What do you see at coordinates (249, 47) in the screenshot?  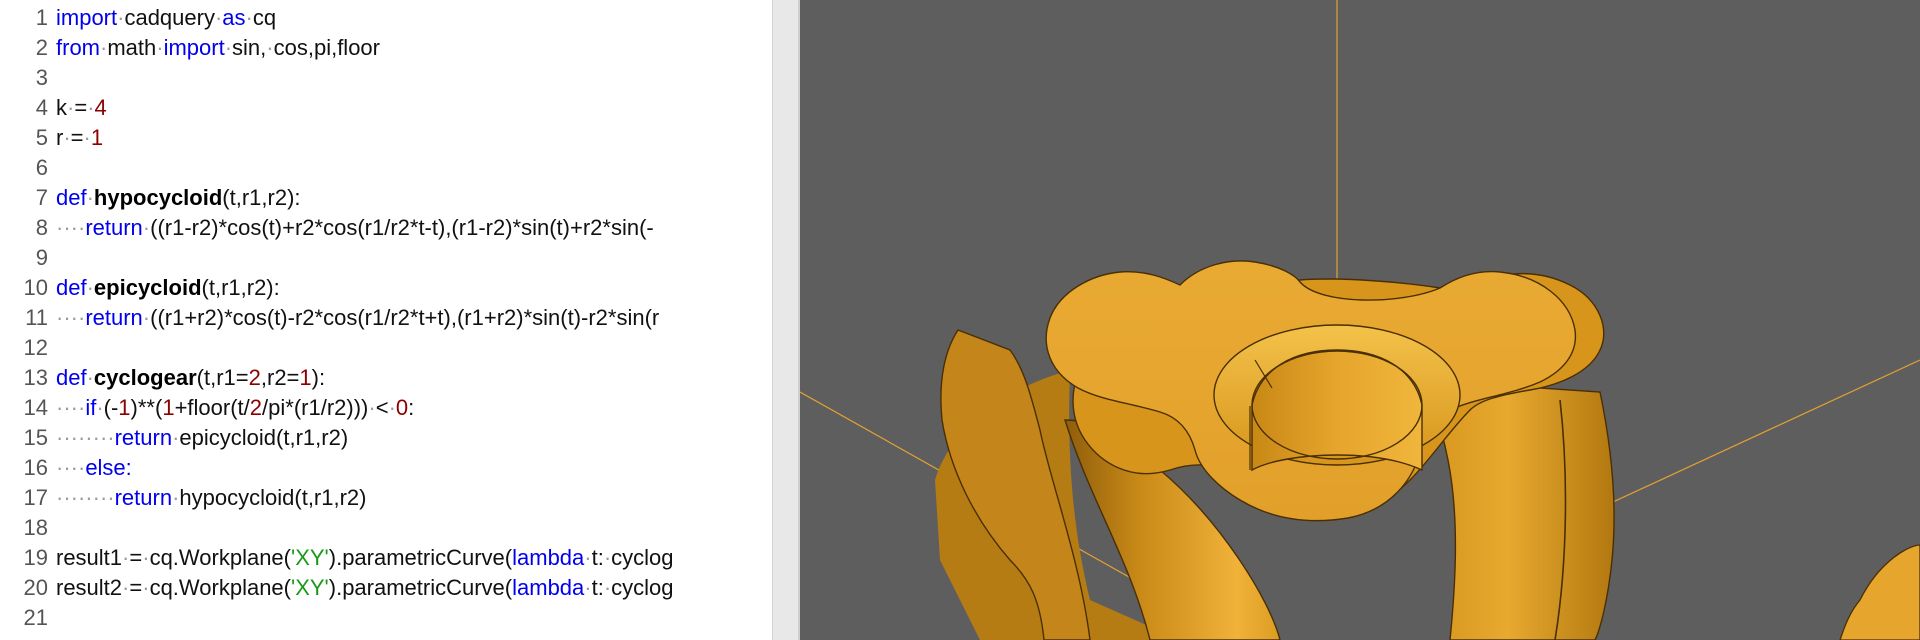 I see `code-token: sin,` at bounding box center [249, 47].